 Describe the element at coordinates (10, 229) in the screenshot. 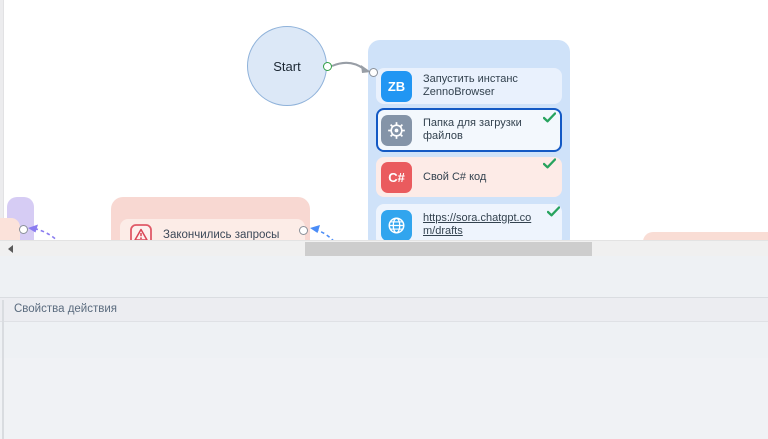

I see `pink-action-node-left` at that location.